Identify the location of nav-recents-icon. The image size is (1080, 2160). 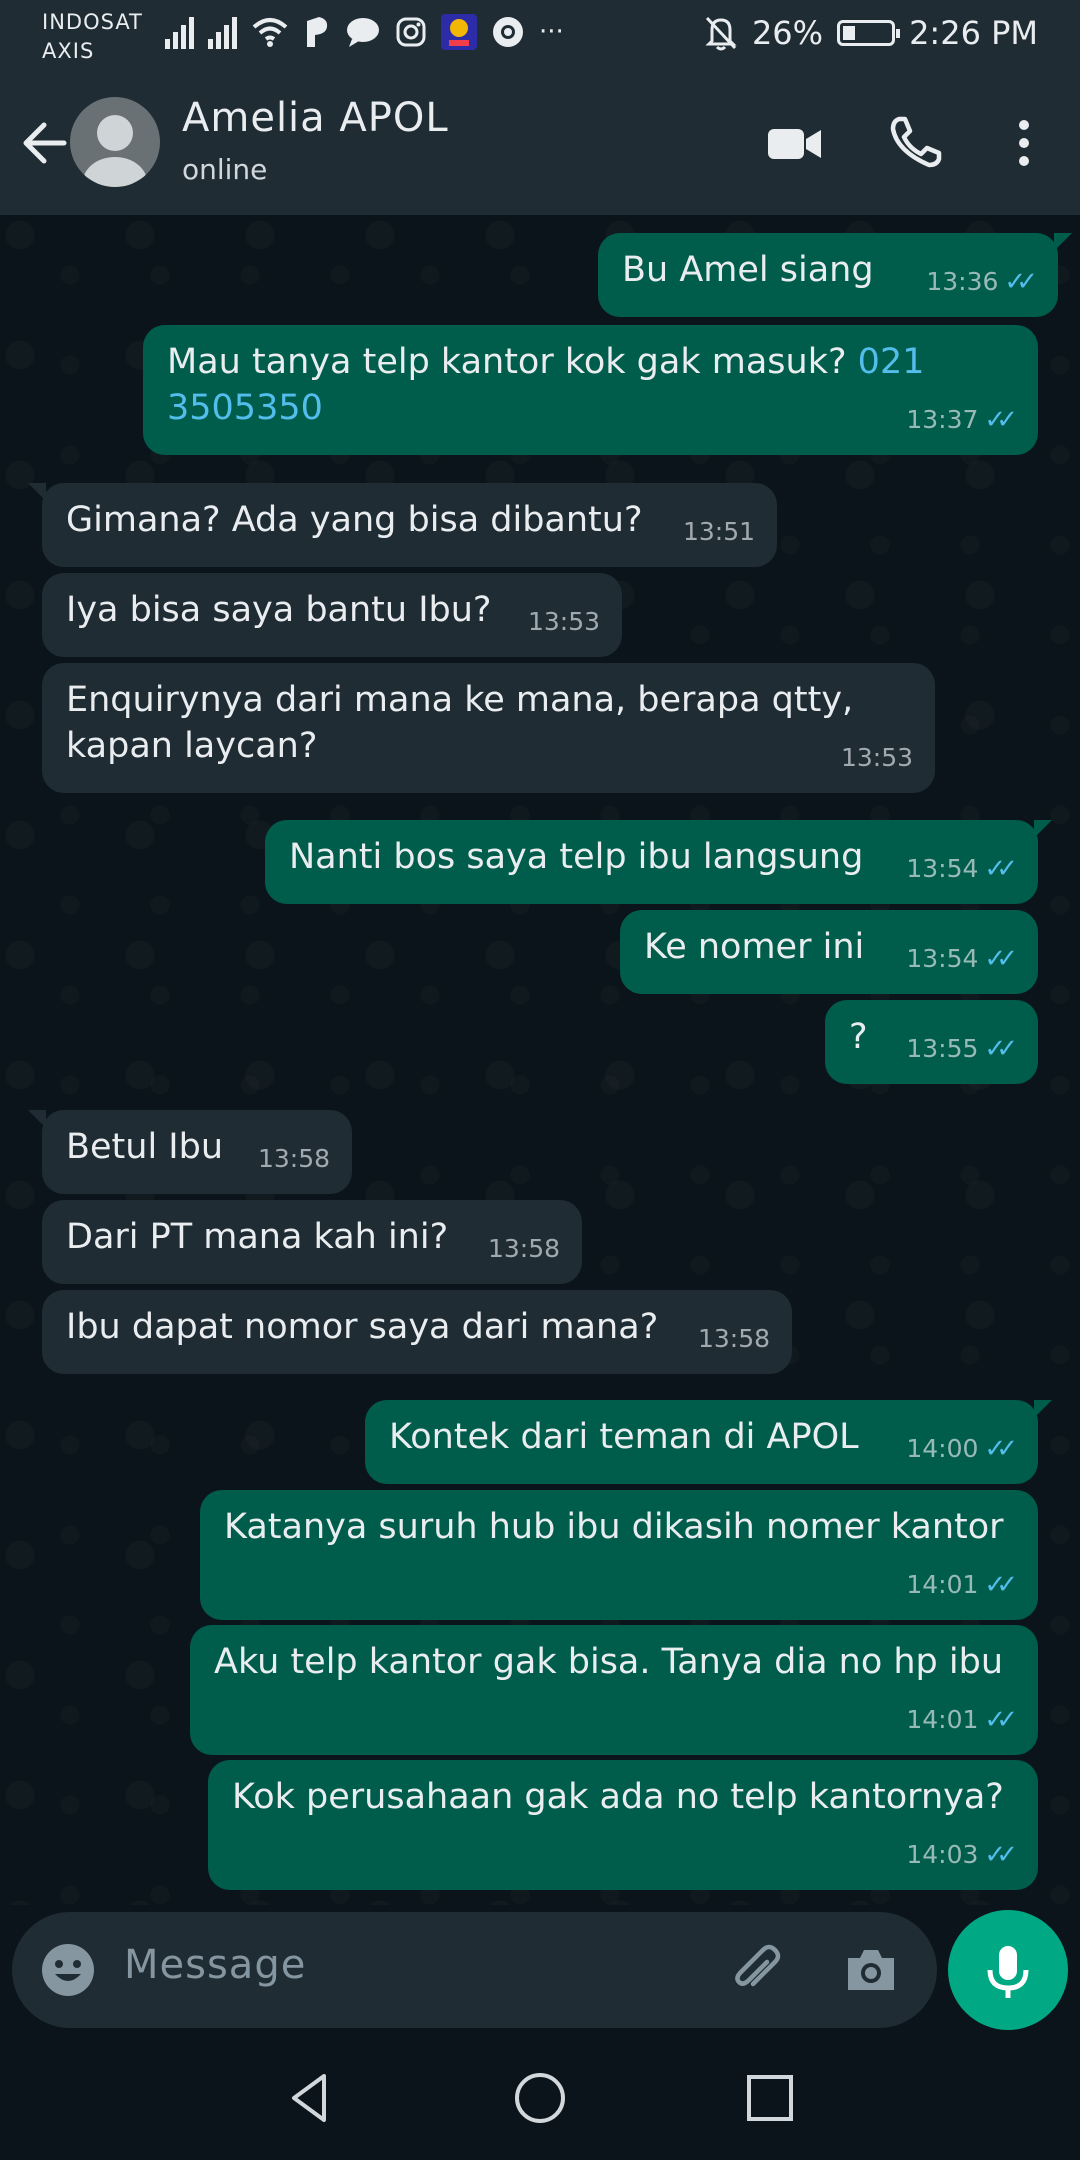
(770, 2098).